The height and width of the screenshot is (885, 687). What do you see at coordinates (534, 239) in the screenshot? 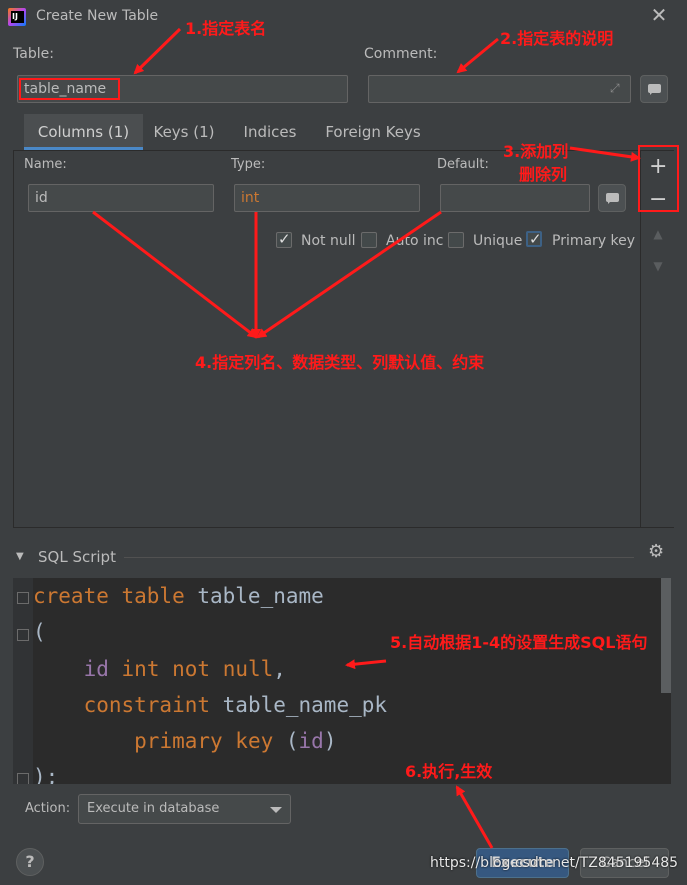
I see `primary-key-checkbox` at bounding box center [534, 239].